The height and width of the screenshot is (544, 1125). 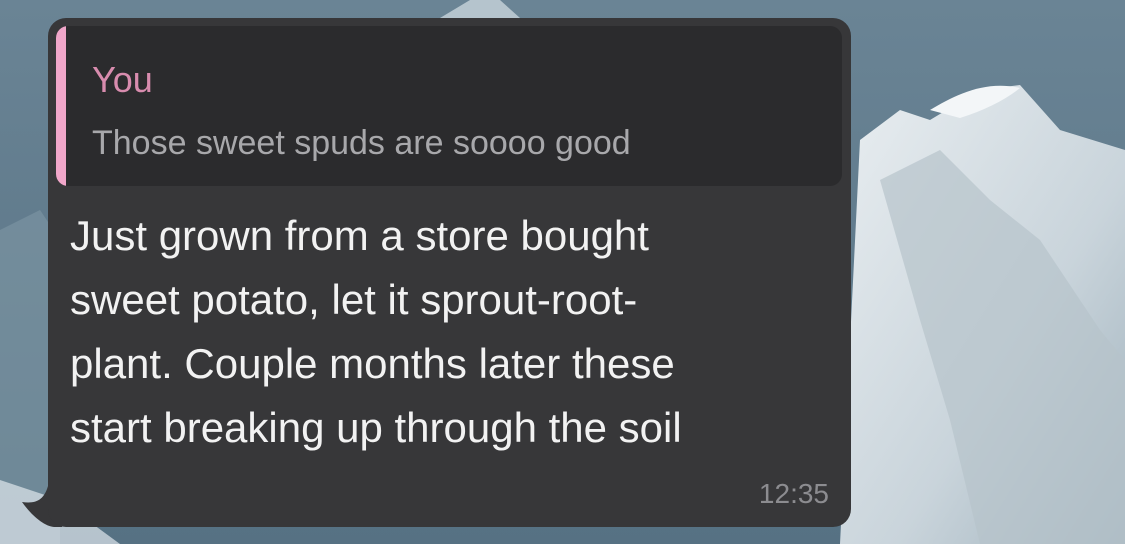 What do you see at coordinates (372, 363) in the screenshot?
I see `message-line: plant. Couple months later these` at bounding box center [372, 363].